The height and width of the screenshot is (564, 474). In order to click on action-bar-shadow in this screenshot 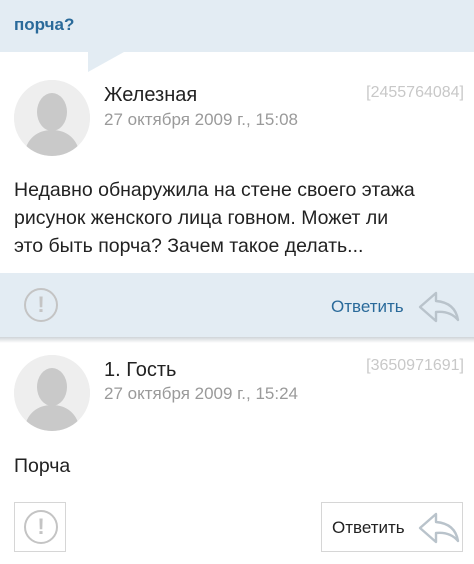, I will do `click(237, 340)`.